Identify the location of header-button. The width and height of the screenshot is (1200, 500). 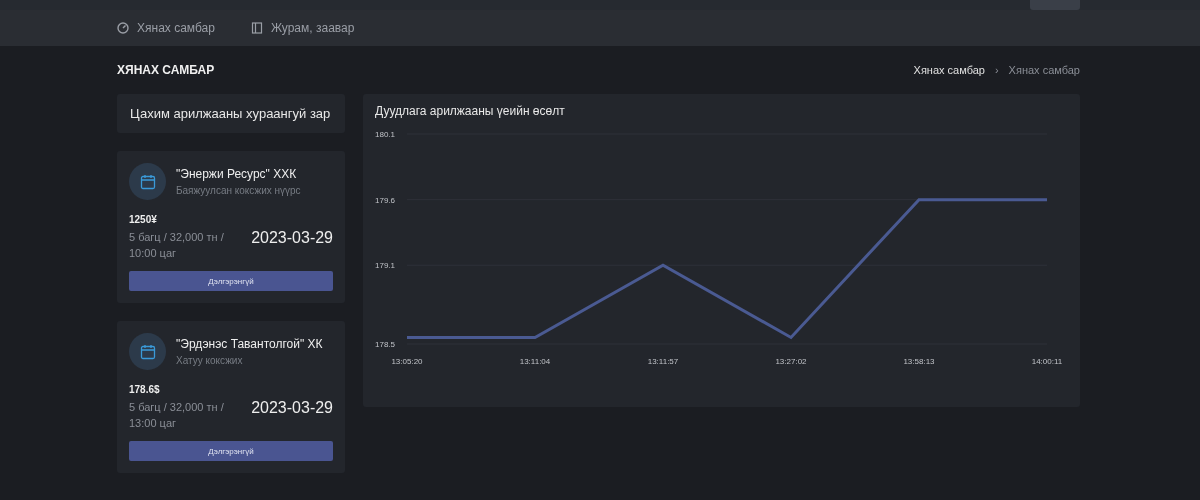
(1055, 5).